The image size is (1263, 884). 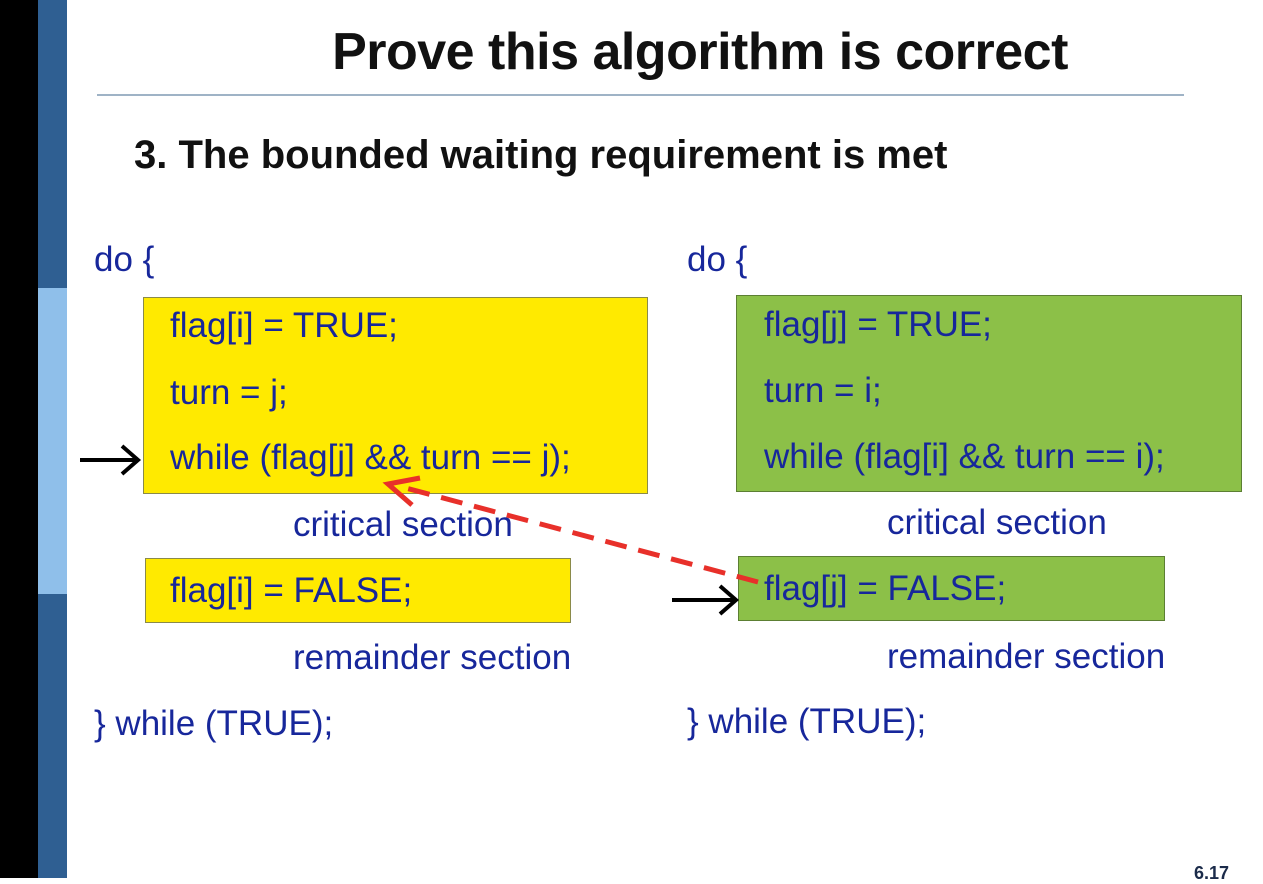 I want to click on dependency-arrow-icon, so click(x=570, y=530).